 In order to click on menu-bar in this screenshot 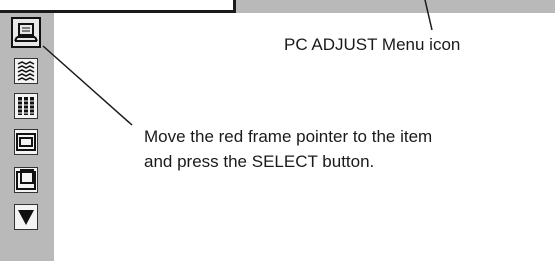, I will do `click(277, 6)`.